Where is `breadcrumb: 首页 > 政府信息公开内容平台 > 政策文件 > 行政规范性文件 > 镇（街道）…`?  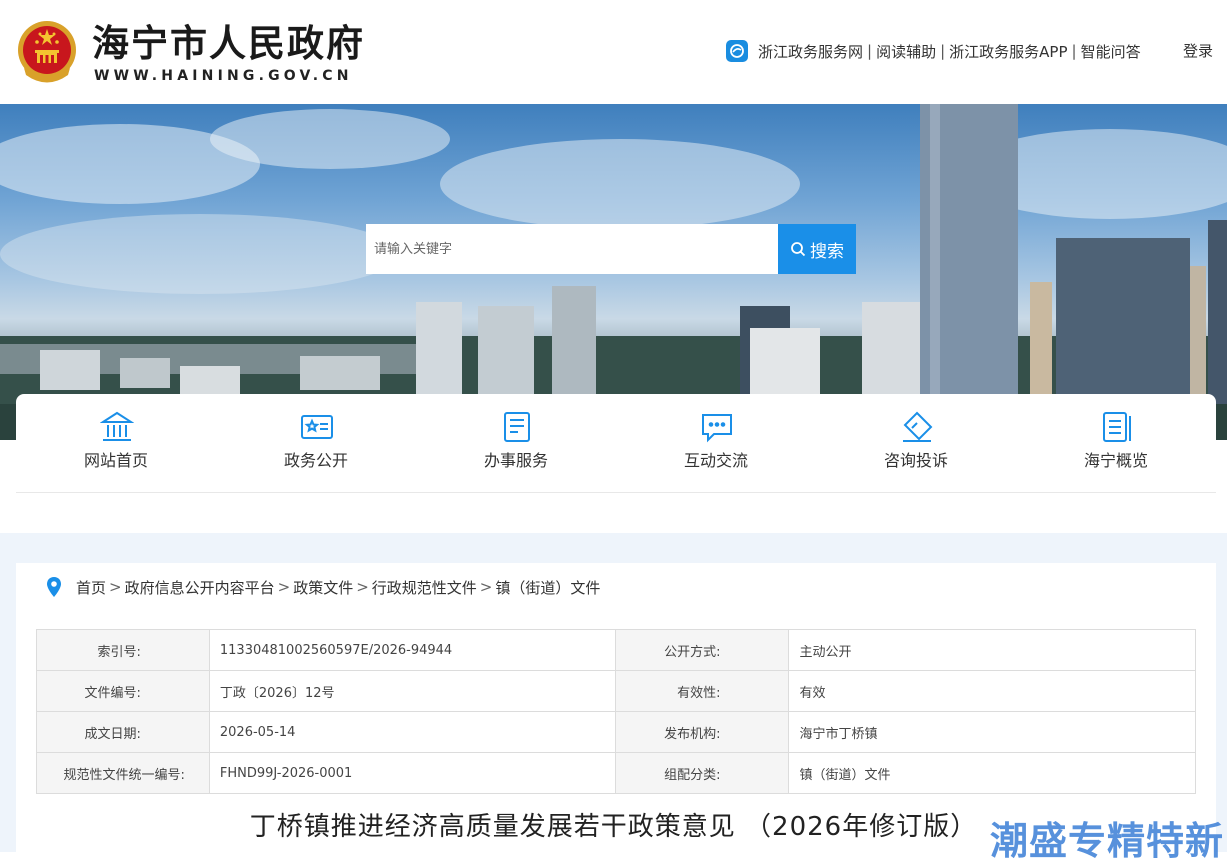
breadcrumb: 首页 > 政府信息公开内容平台 > 政策文件 > 行政规范性文件 > 镇（街道）… is located at coordinates (323, 587).